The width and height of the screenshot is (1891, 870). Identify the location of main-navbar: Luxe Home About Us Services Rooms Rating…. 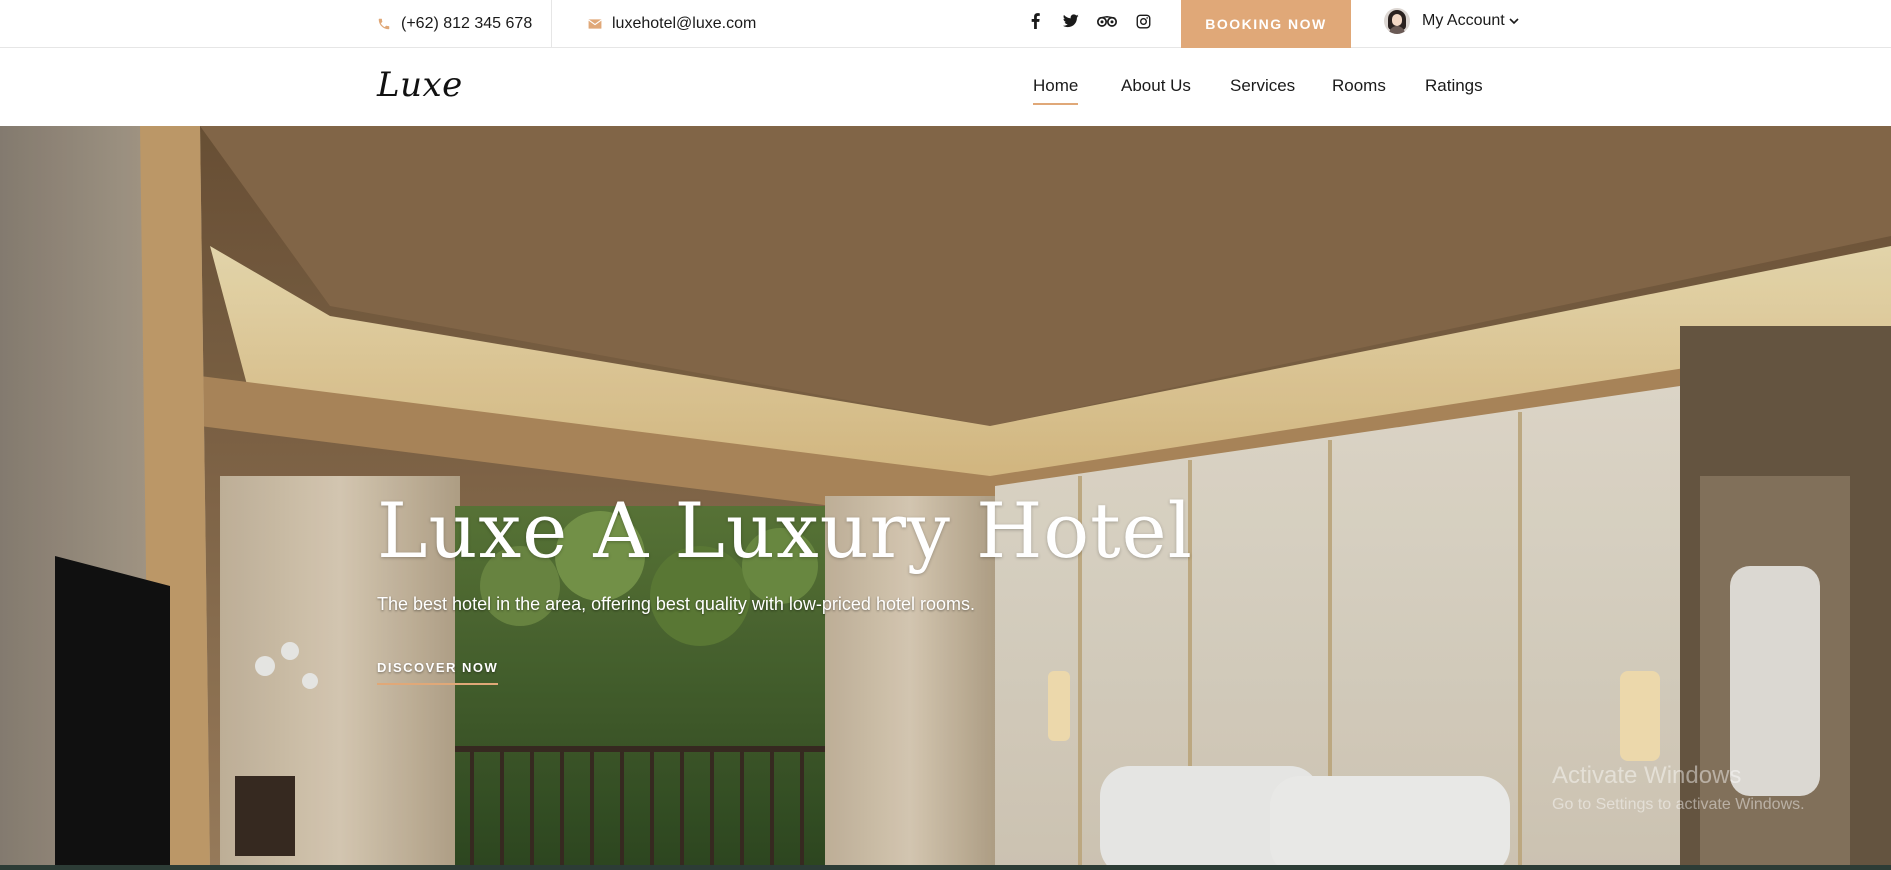
(945, 87).